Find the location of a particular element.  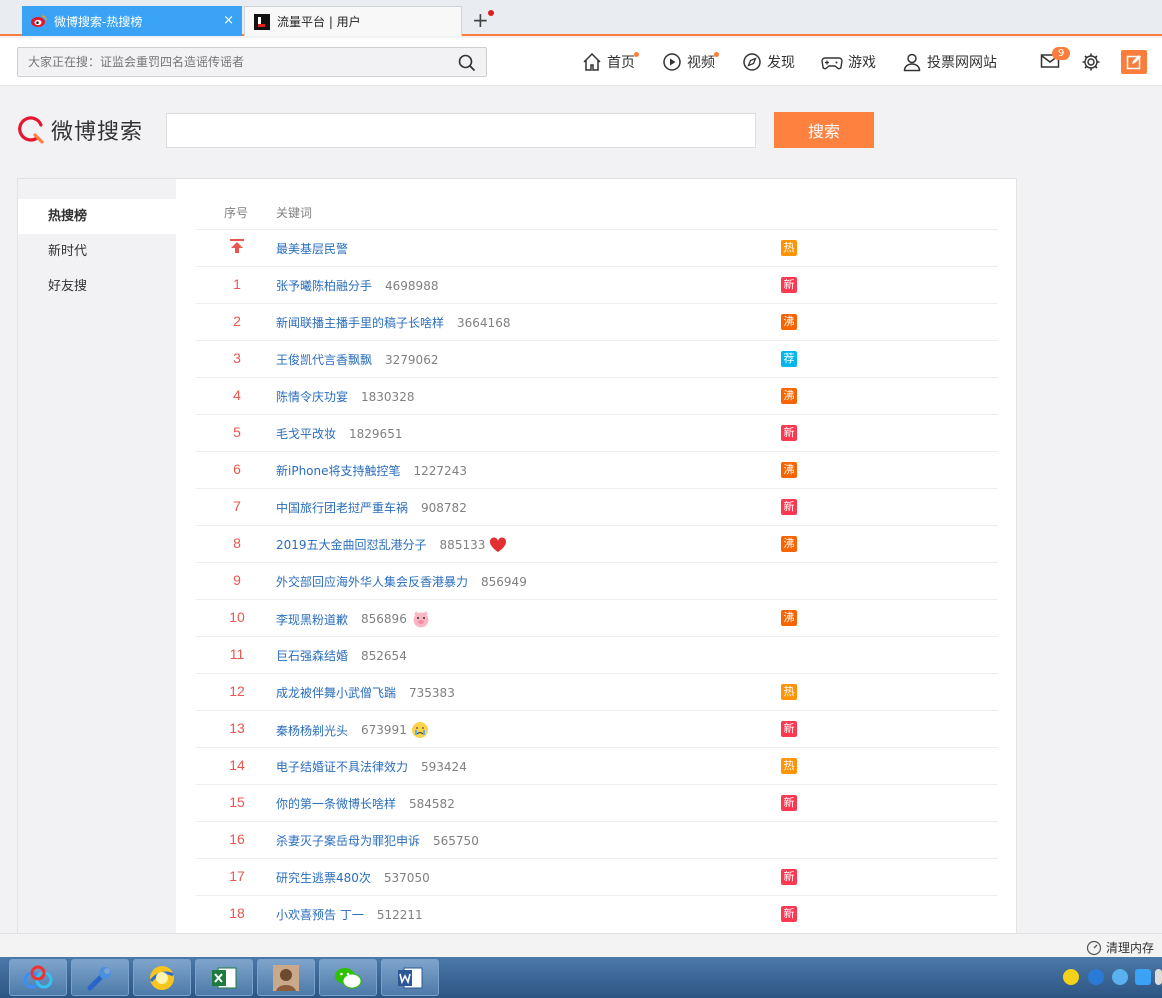

row-keyword-link: 新iPhone将支持触控笔 1227243 is located at coordinates (371, 470).